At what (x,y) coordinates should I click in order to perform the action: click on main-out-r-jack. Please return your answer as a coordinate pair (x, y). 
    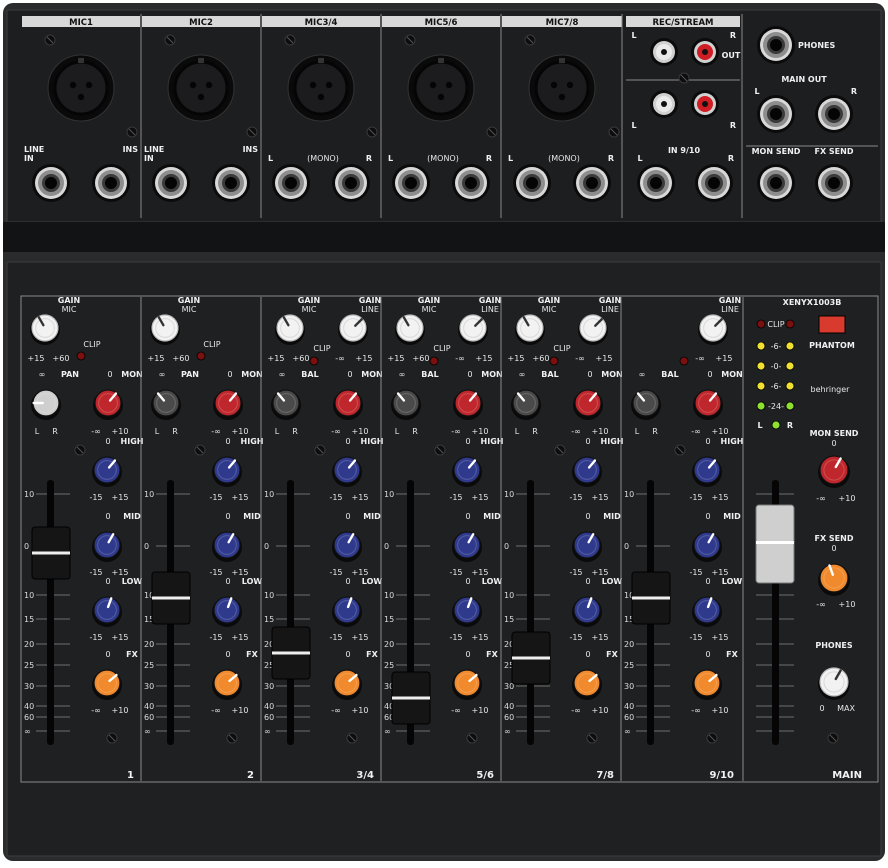
    Looking at the image, I should click on (834, 114).